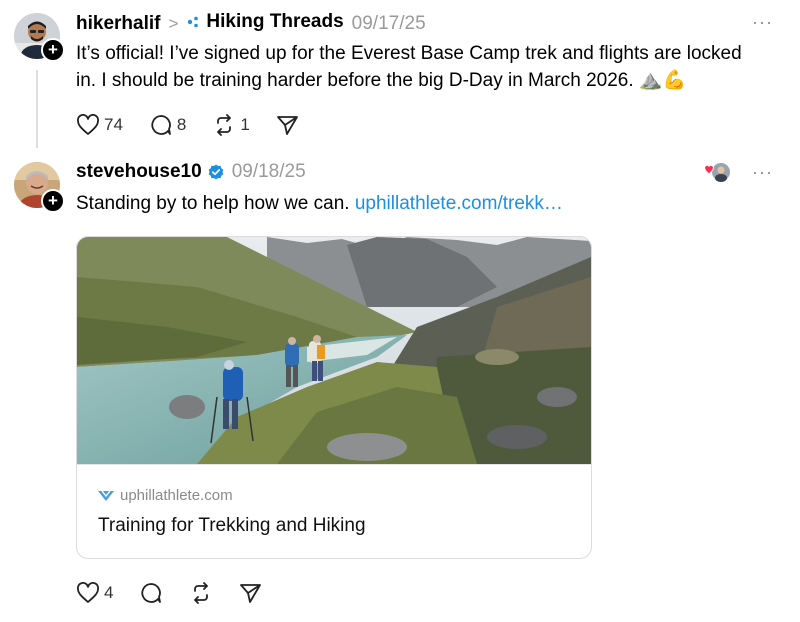  What do you see at coordinates (717, 172) in the screenshot?
I see `liked-by-avatar` at bounding box center [717, 172].